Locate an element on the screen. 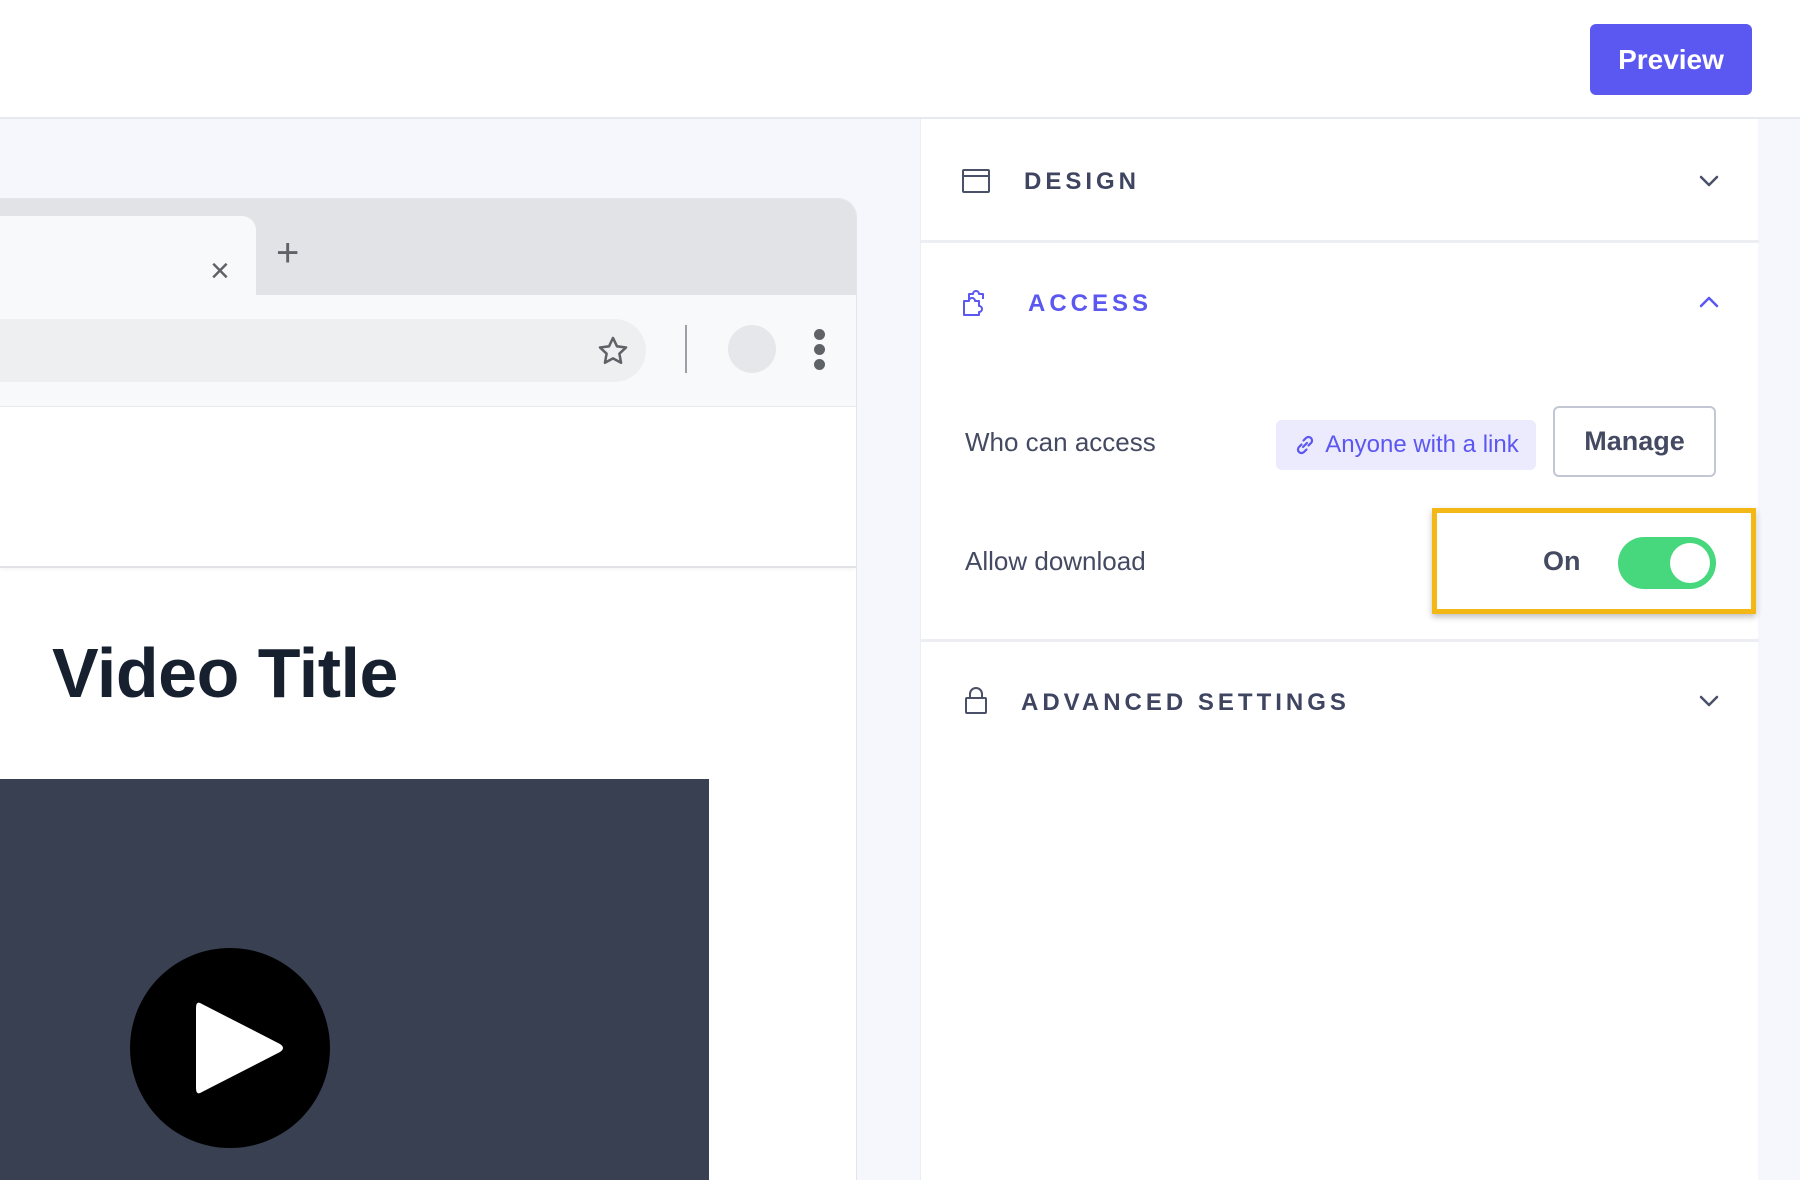 This screenshot has width=1800, height=1180. browser-tabstrip: × + is located at coordinates (428, 247).